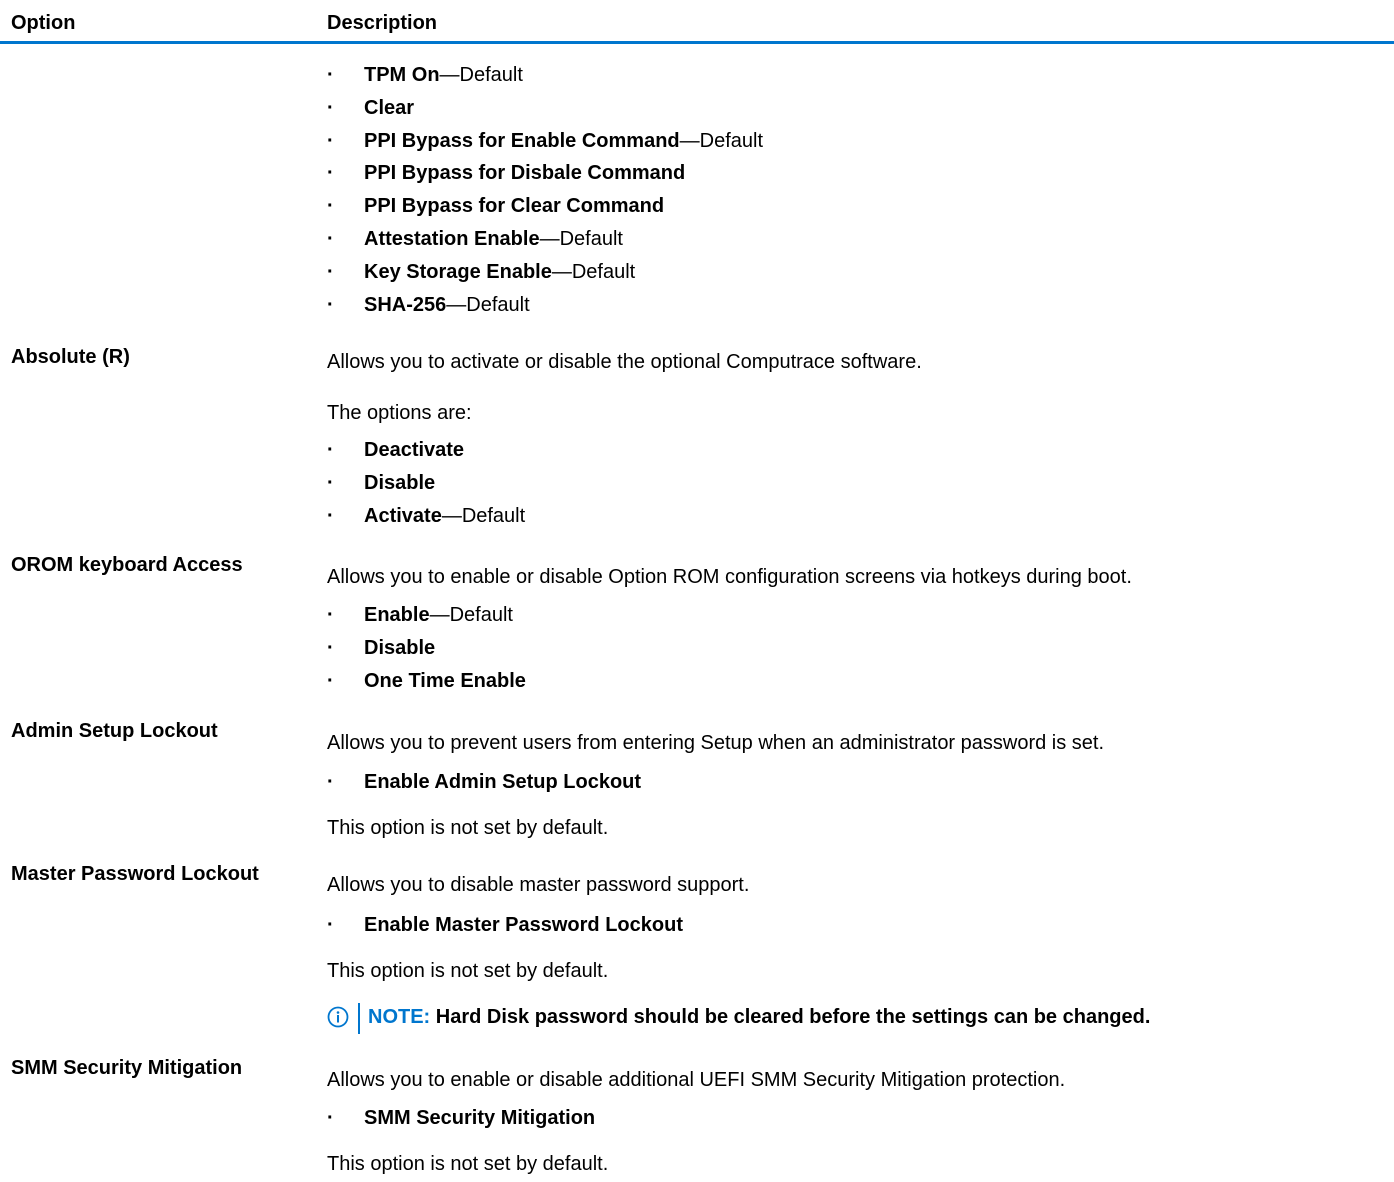 The height and width of the screenshot is (1182, 1394). What do you see at coordinates (359, 1018) in the screenshot?
I see `note-divider` at bounding box center [359, 1018].